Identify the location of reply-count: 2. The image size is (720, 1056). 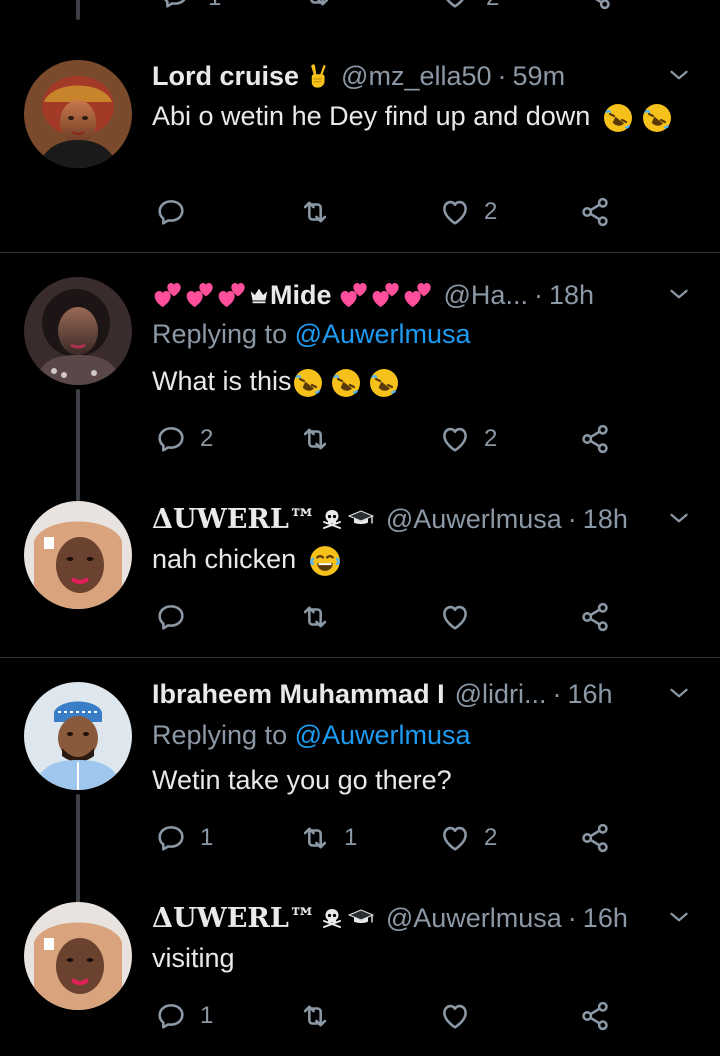
(207, 438).